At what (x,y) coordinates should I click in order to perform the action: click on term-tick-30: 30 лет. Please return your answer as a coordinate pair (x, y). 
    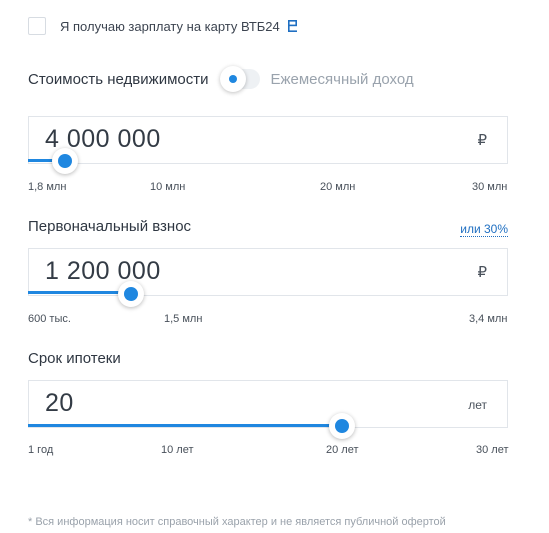
    Looking at the image, I should click on (492, 450).